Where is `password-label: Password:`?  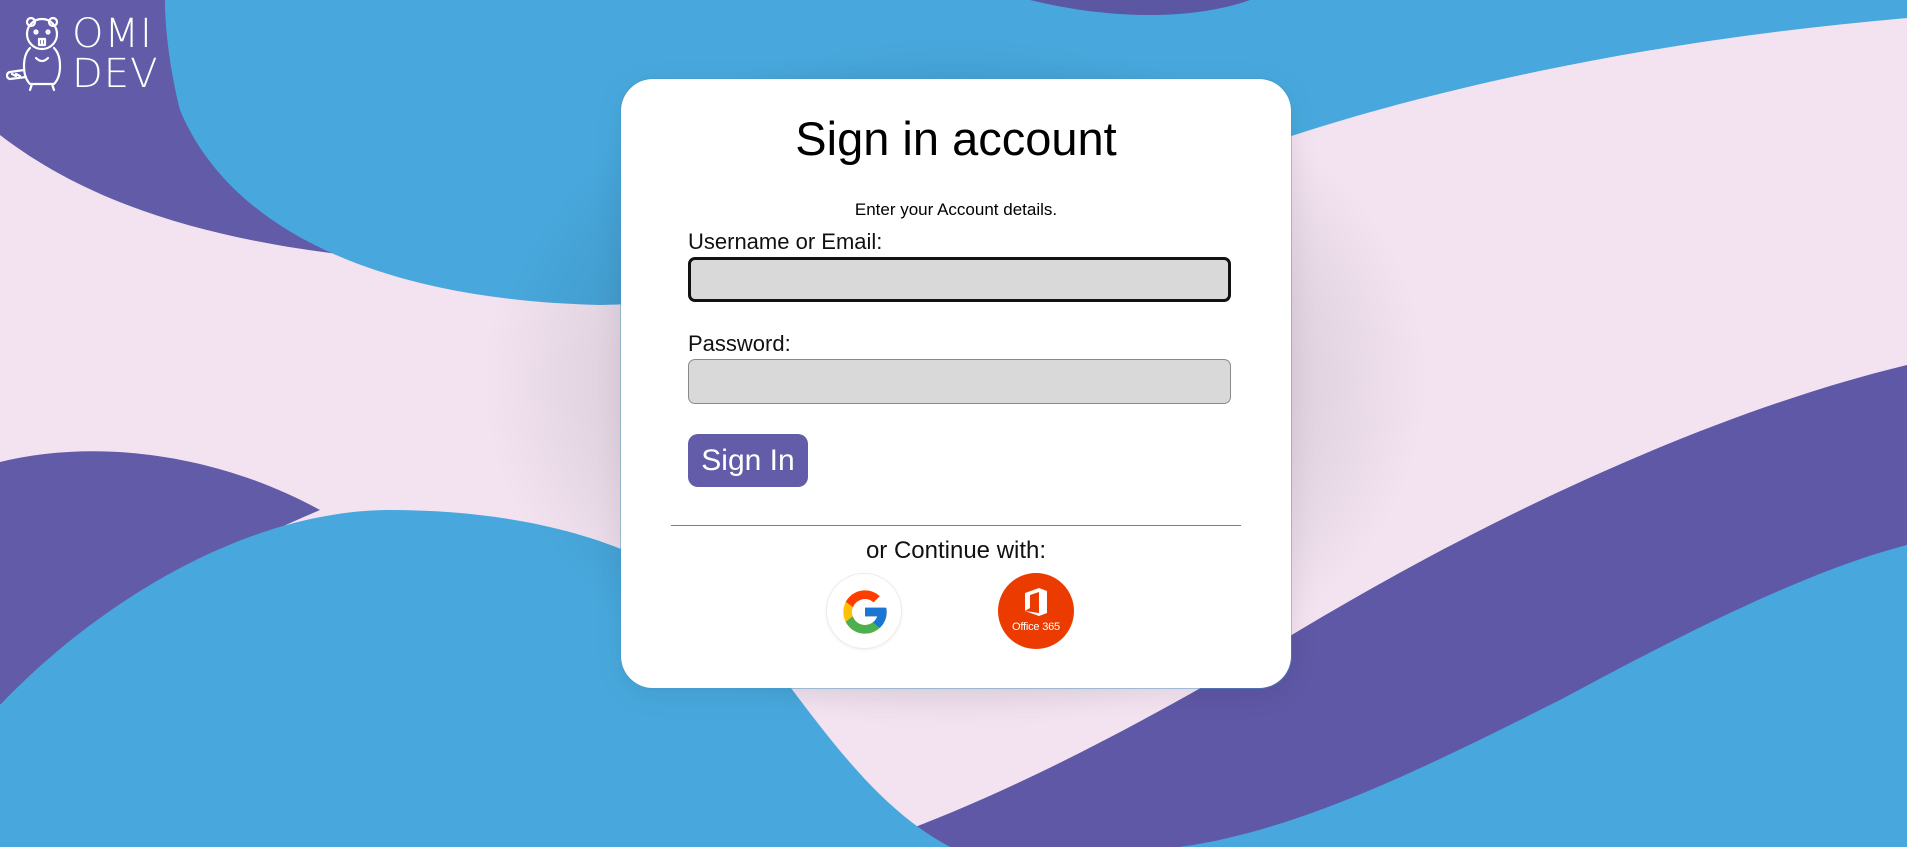 password-label: Password: is located at coordinates (739, 343).